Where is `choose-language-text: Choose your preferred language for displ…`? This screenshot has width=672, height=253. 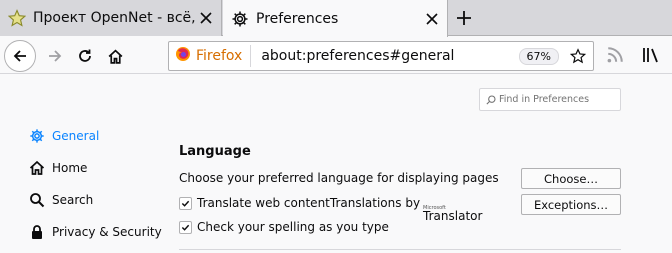 choose-language-text: Choose your preferred language for displ… is located at coordinates (339, 178).